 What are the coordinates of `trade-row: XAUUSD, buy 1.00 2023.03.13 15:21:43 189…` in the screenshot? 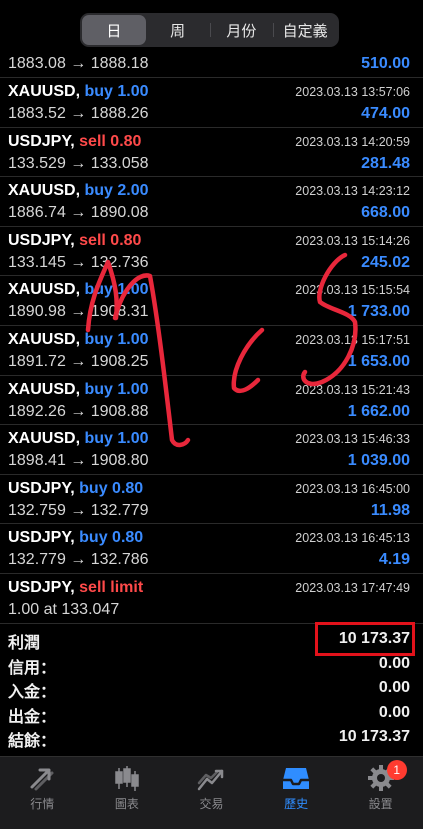 It's located at (211, 401).